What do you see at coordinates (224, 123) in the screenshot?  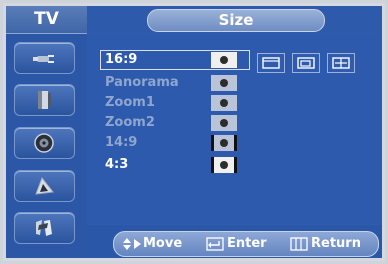 I see `aspect-preview-zoom2` at bounding box center [224, 123].